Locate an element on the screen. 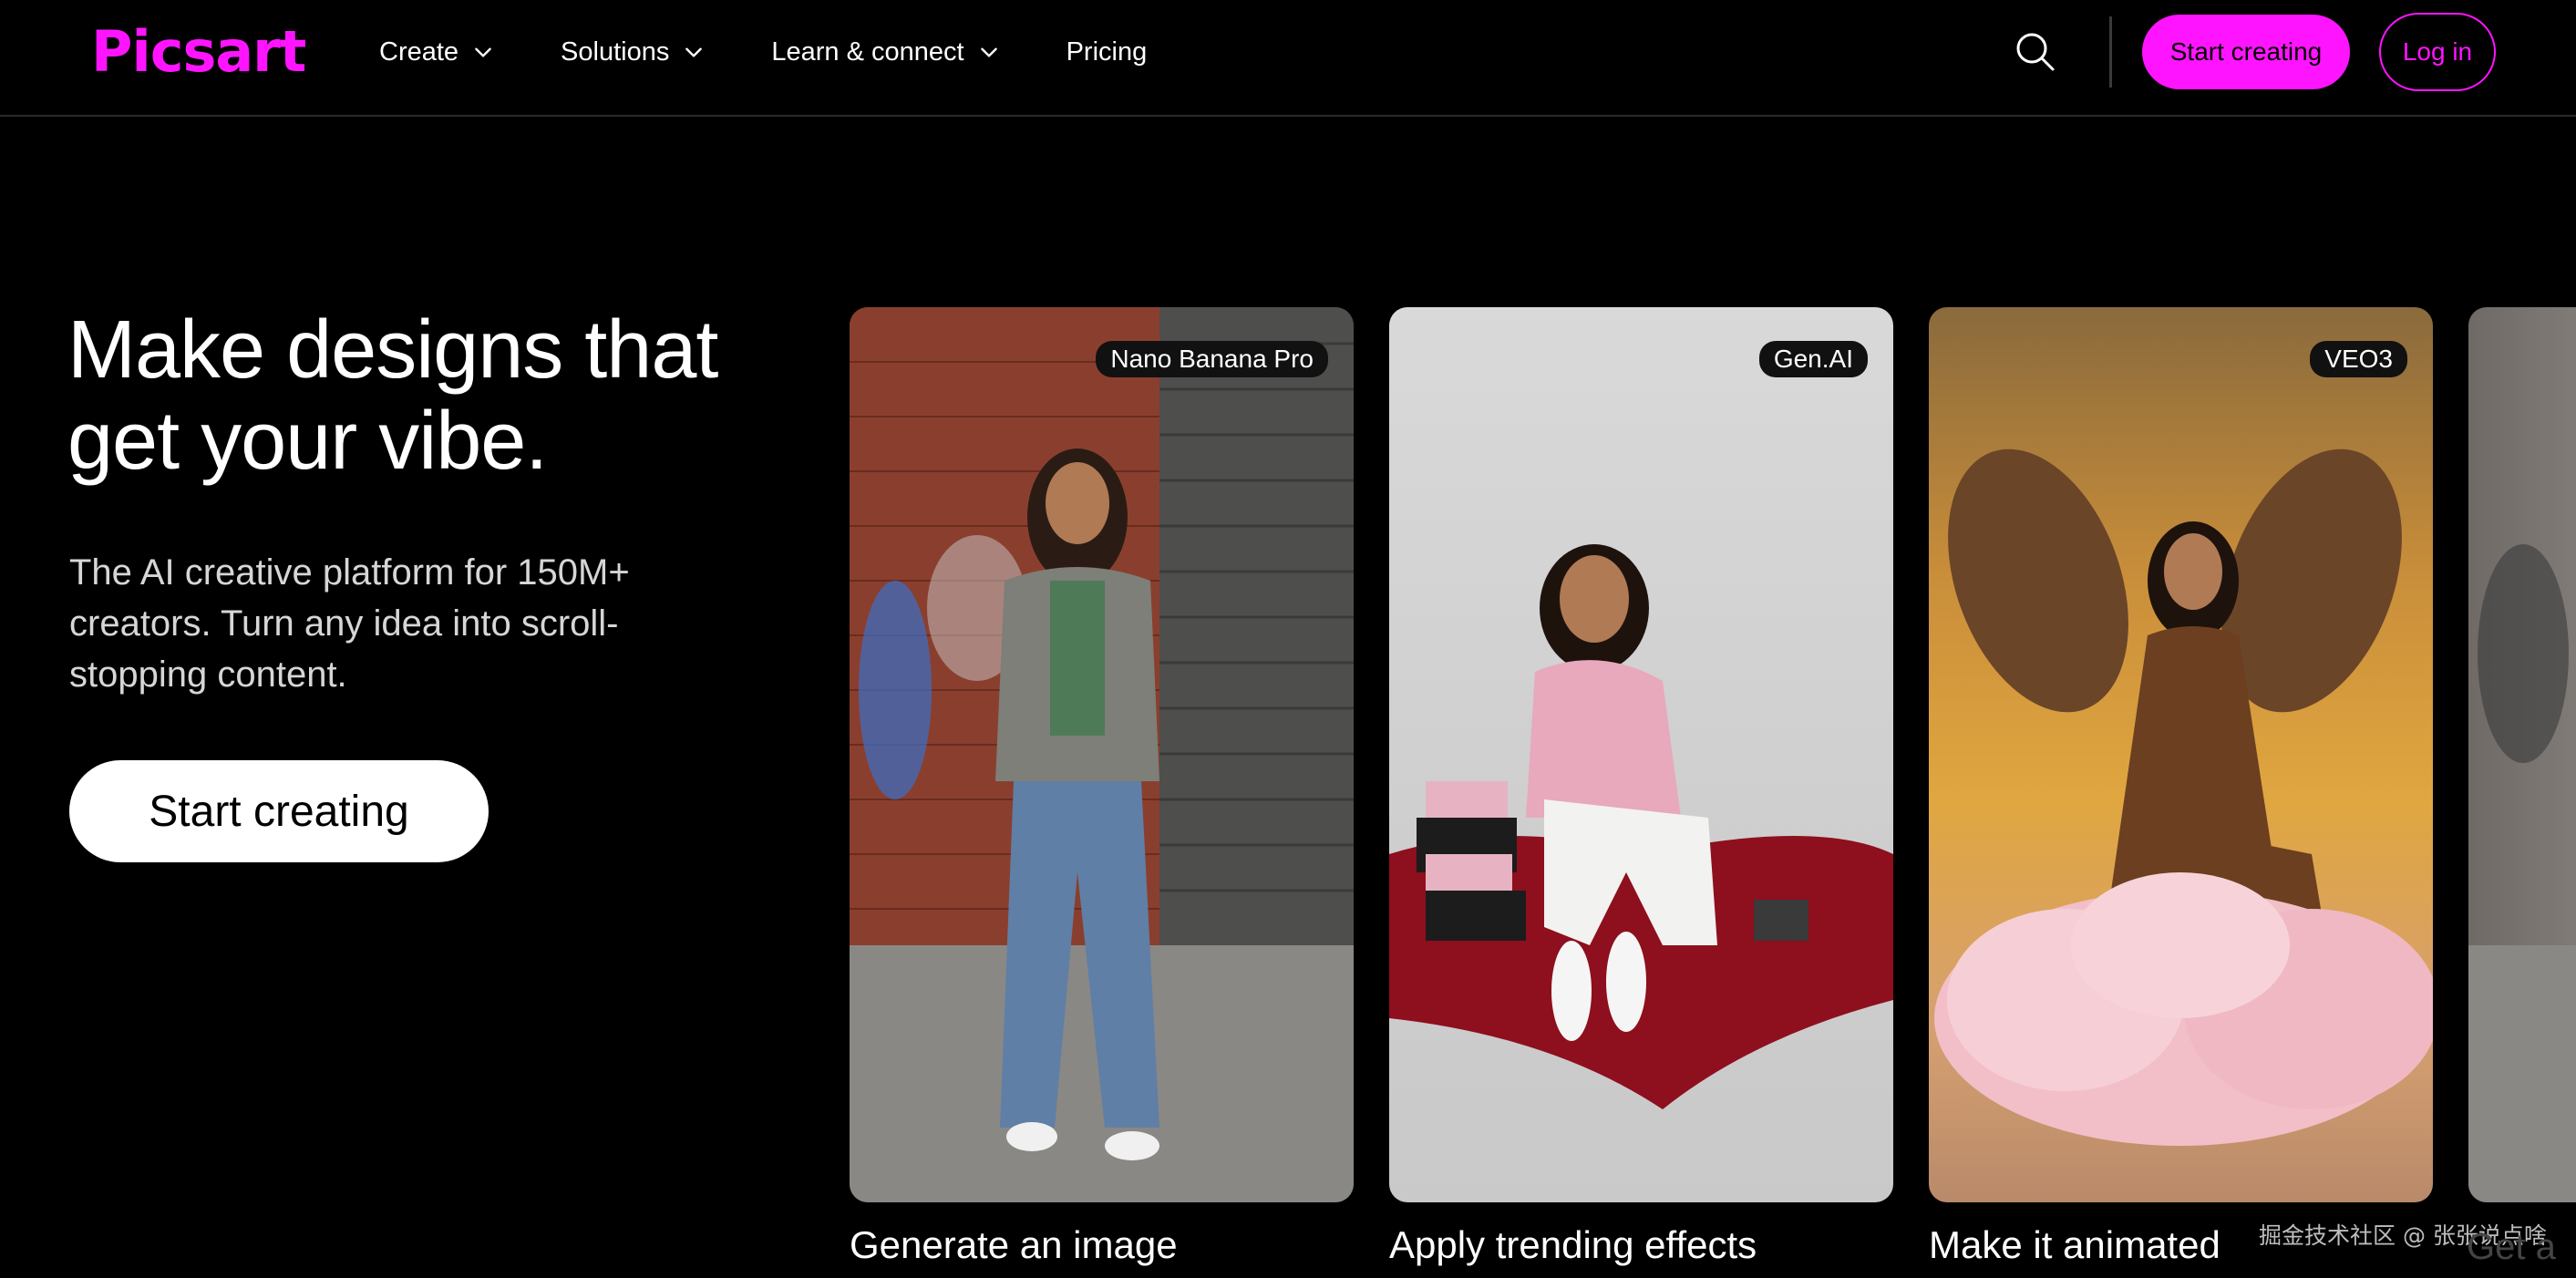  card-apply-effects: Gen.AI is located at coordinates (1641, 755).